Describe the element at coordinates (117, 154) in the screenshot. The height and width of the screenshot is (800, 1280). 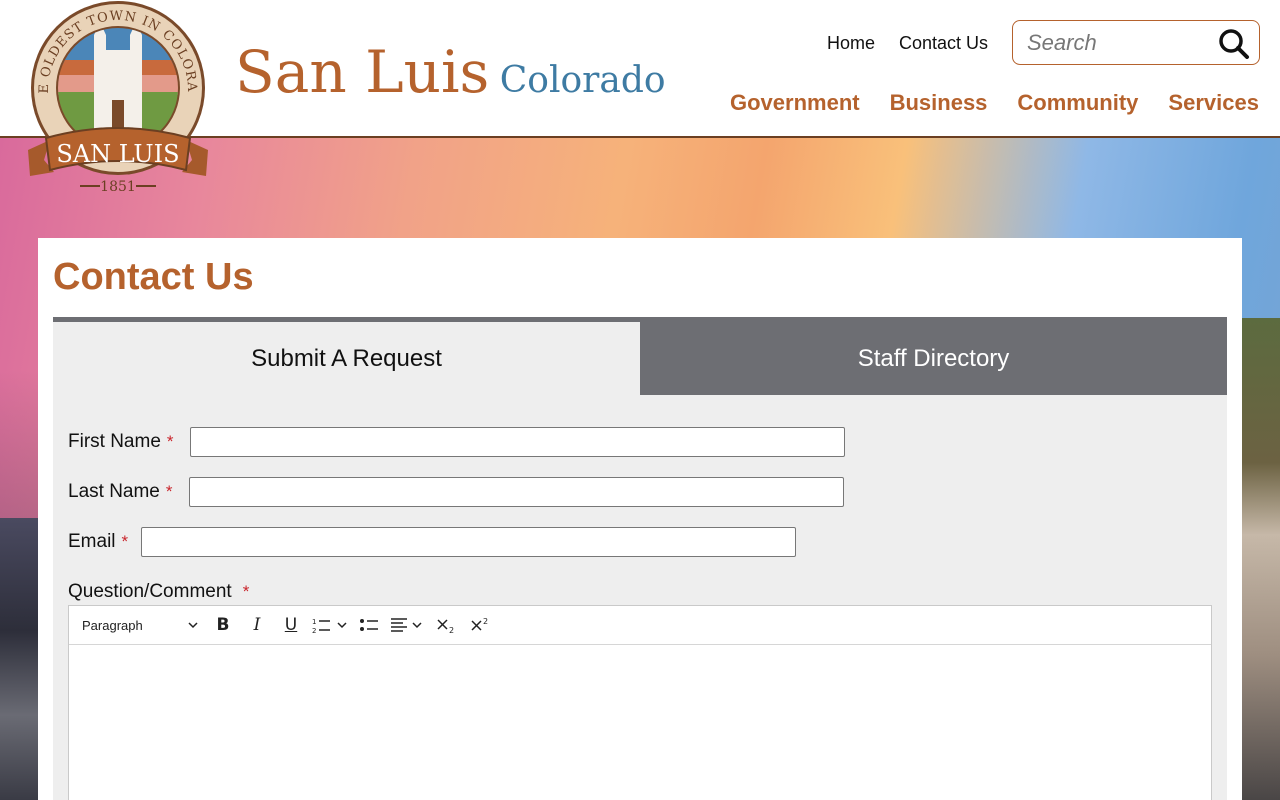
I see `seal-banner-text: SAN LUIS` at that location.